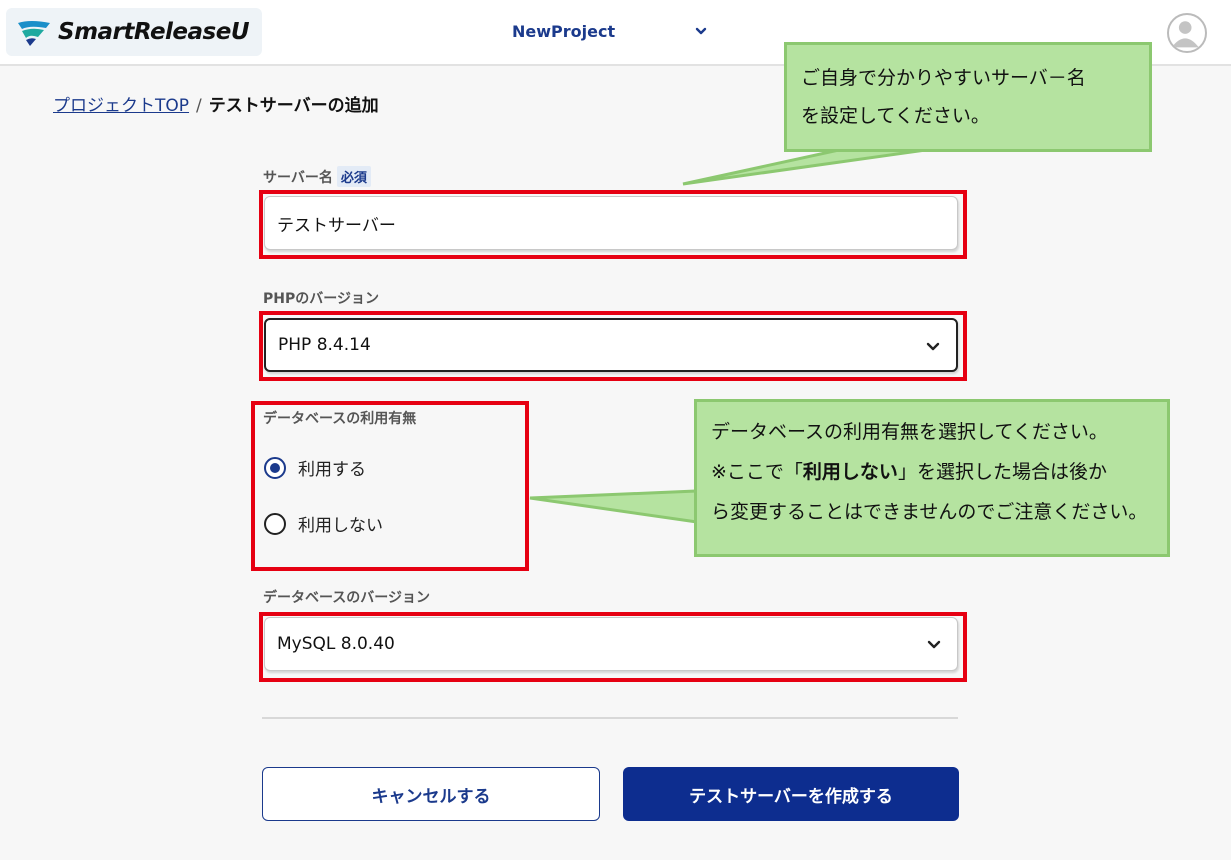 This screenshot has height=860, width=1231. Describe the element at coordinates (275, 523) in the screenshot. I see `radio-unchecked-icon` at that location.